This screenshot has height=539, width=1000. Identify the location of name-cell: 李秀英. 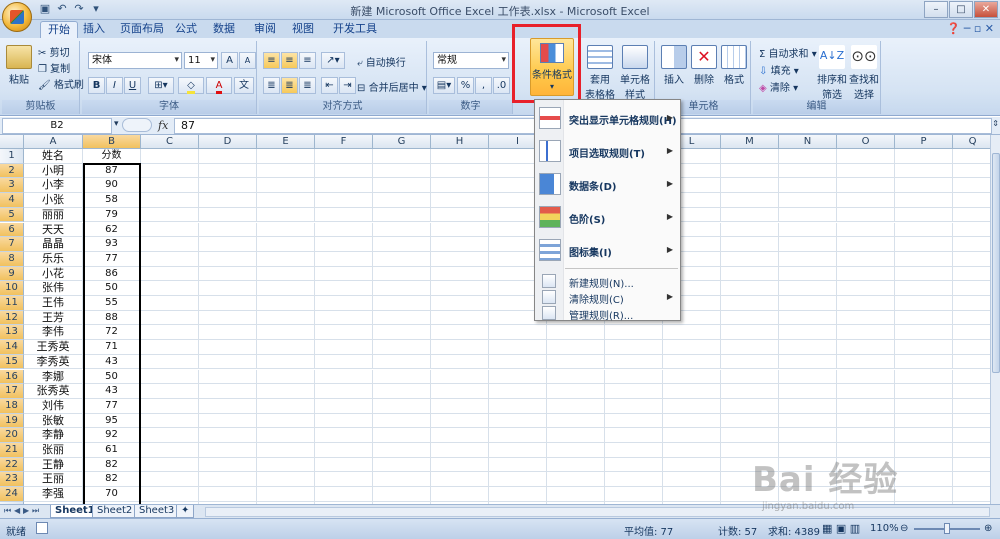
(53, 362).